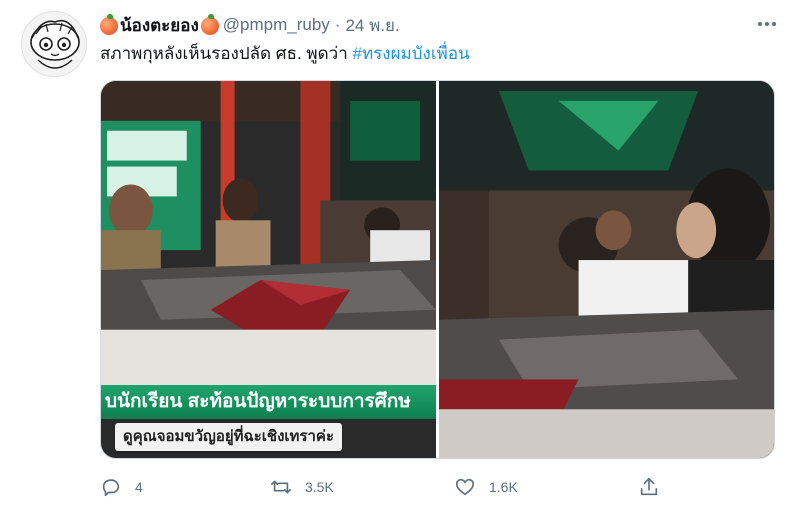  I want to click on tweet-header: น้องตะยอง @pmpm_ruby · 24 พ.ย., so click(250, 25).